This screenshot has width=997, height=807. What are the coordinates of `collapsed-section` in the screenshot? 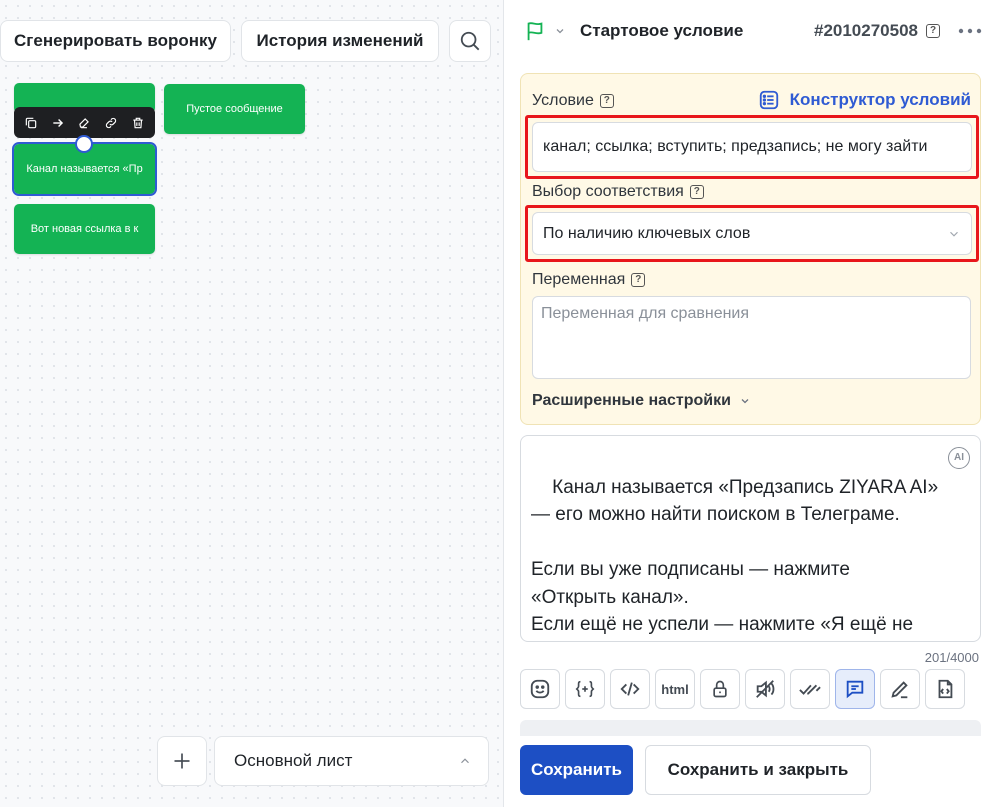 It's located at (750, 728).